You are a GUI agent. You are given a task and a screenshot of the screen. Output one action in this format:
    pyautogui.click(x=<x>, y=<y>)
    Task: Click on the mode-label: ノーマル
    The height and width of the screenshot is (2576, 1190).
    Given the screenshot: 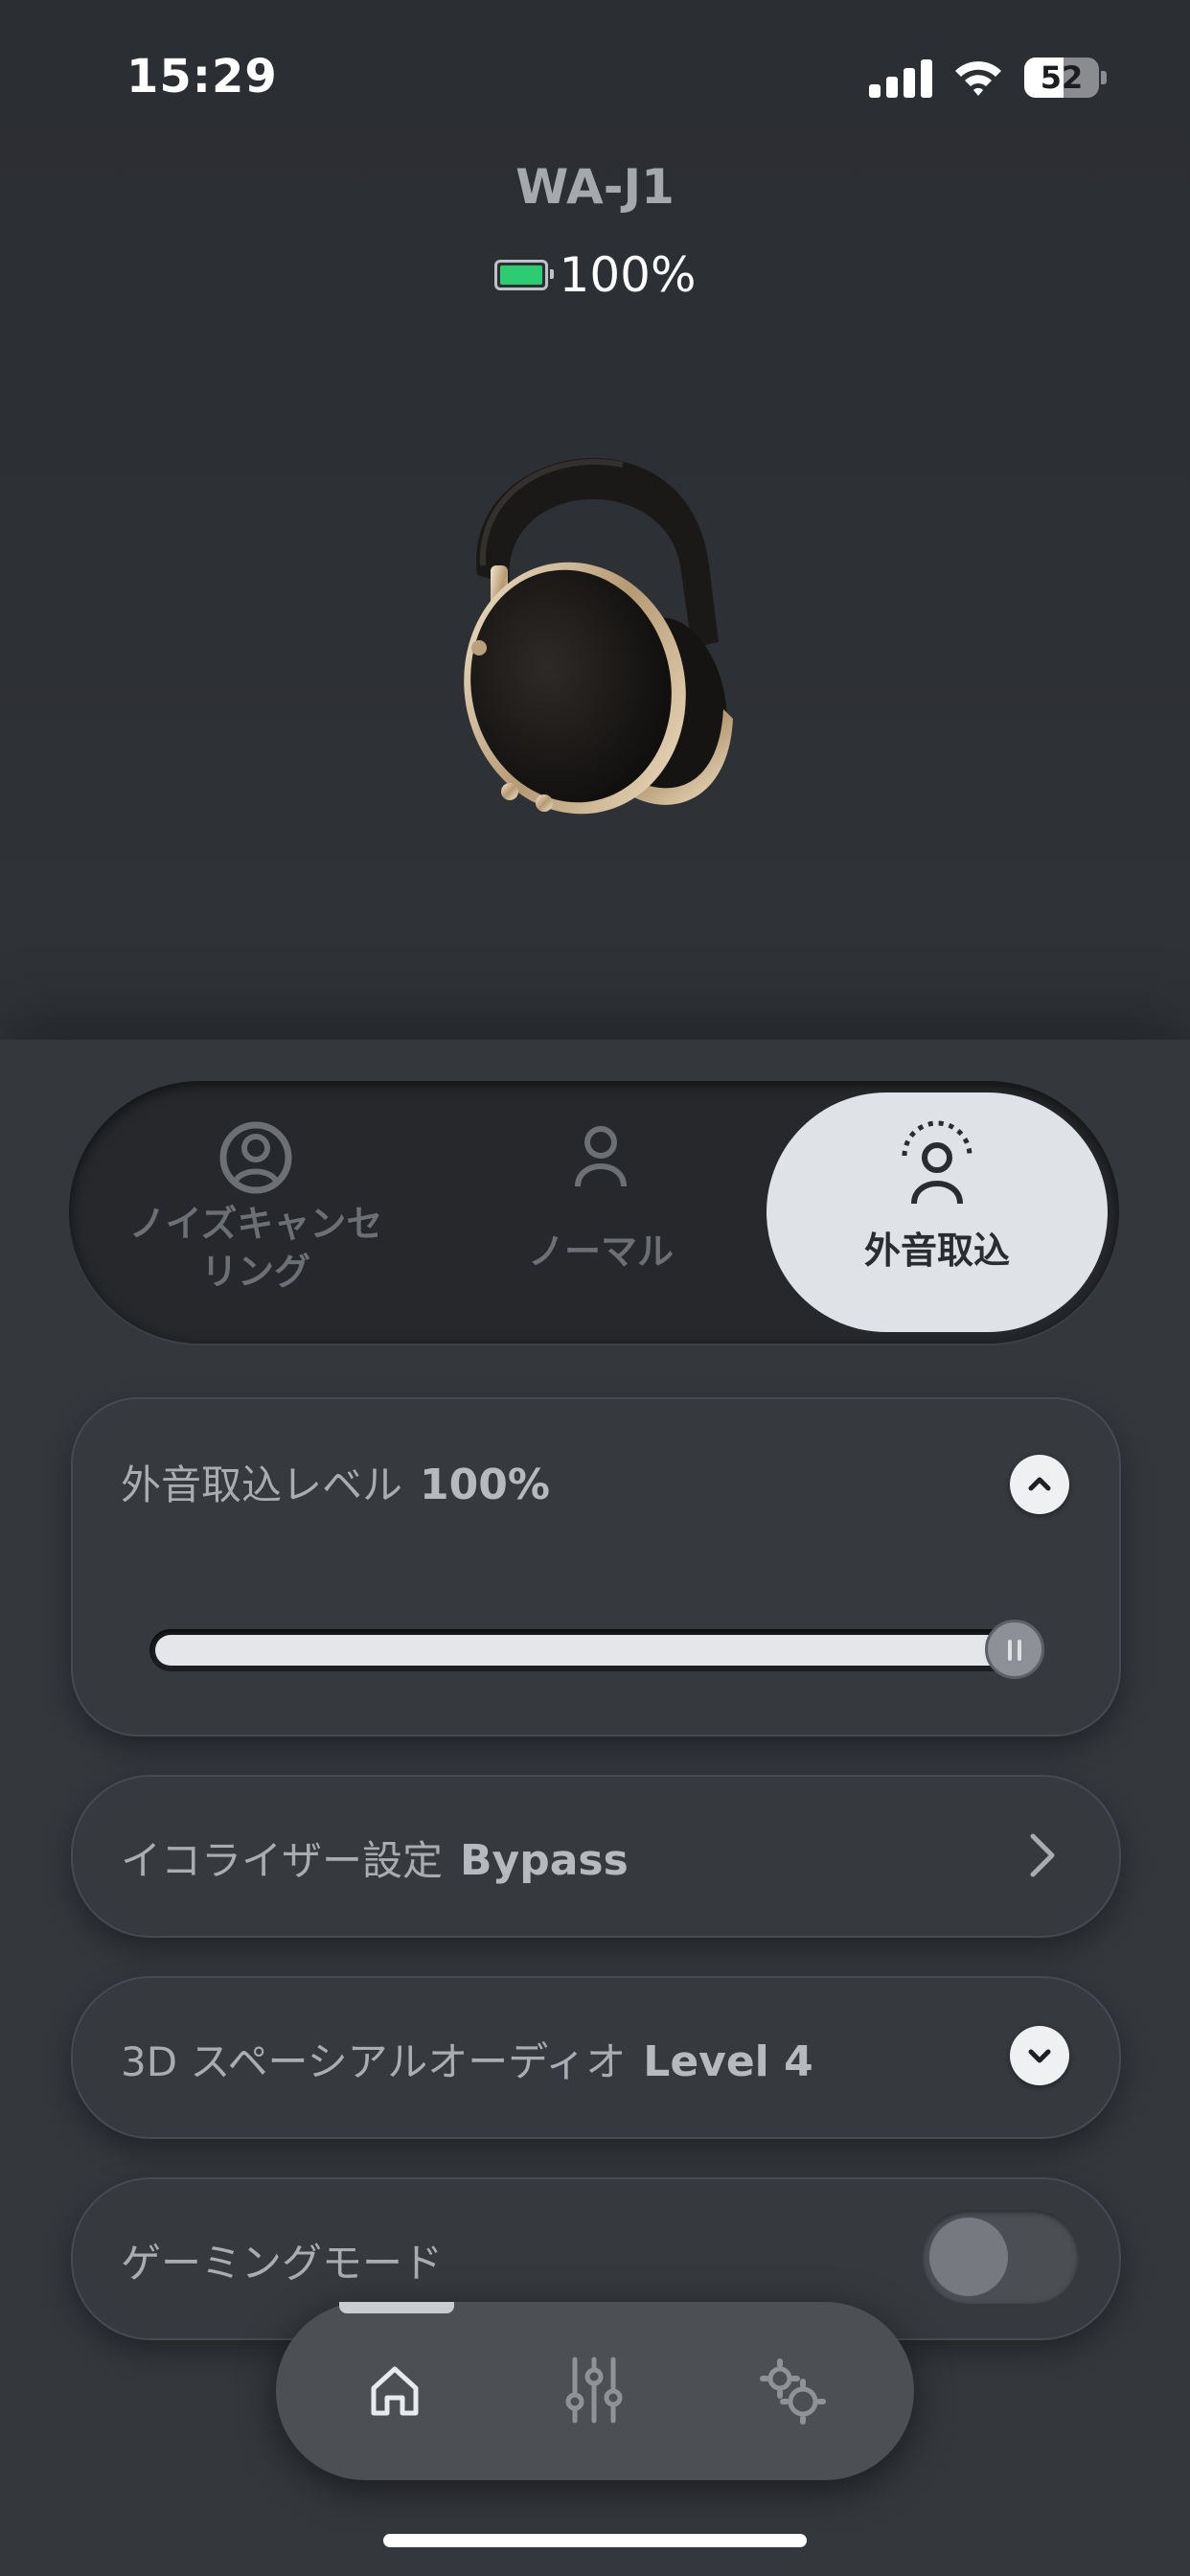 What is the action you would take?
    pyautogui.click(x=601, y=1251)
    